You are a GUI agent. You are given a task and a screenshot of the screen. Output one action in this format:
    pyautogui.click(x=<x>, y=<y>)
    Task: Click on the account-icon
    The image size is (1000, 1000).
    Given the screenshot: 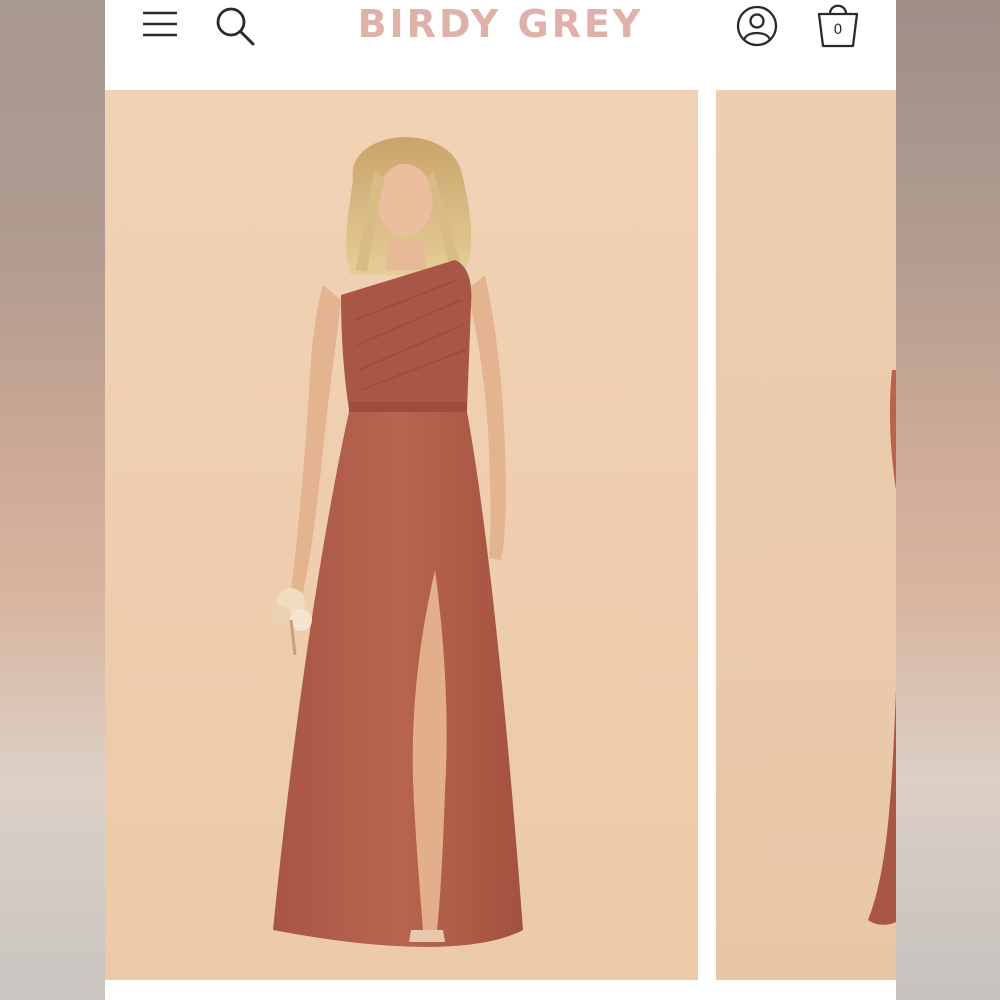 What is the action you would take?
    pyautogui.click(x=757, y=26)
    